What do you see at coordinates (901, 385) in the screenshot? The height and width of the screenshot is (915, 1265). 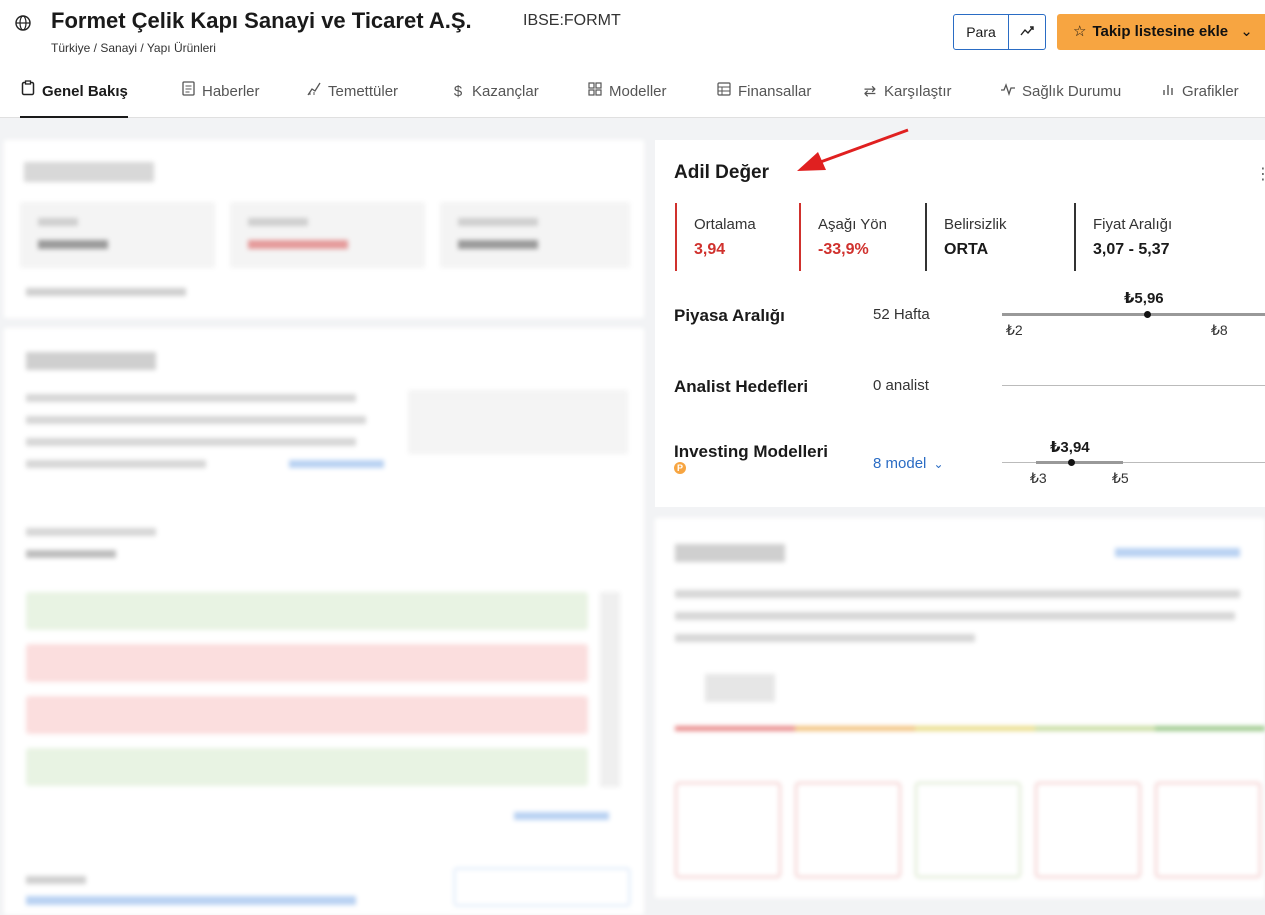 I see `analyst-count: 0 analist` at bounding box center [901, 385].